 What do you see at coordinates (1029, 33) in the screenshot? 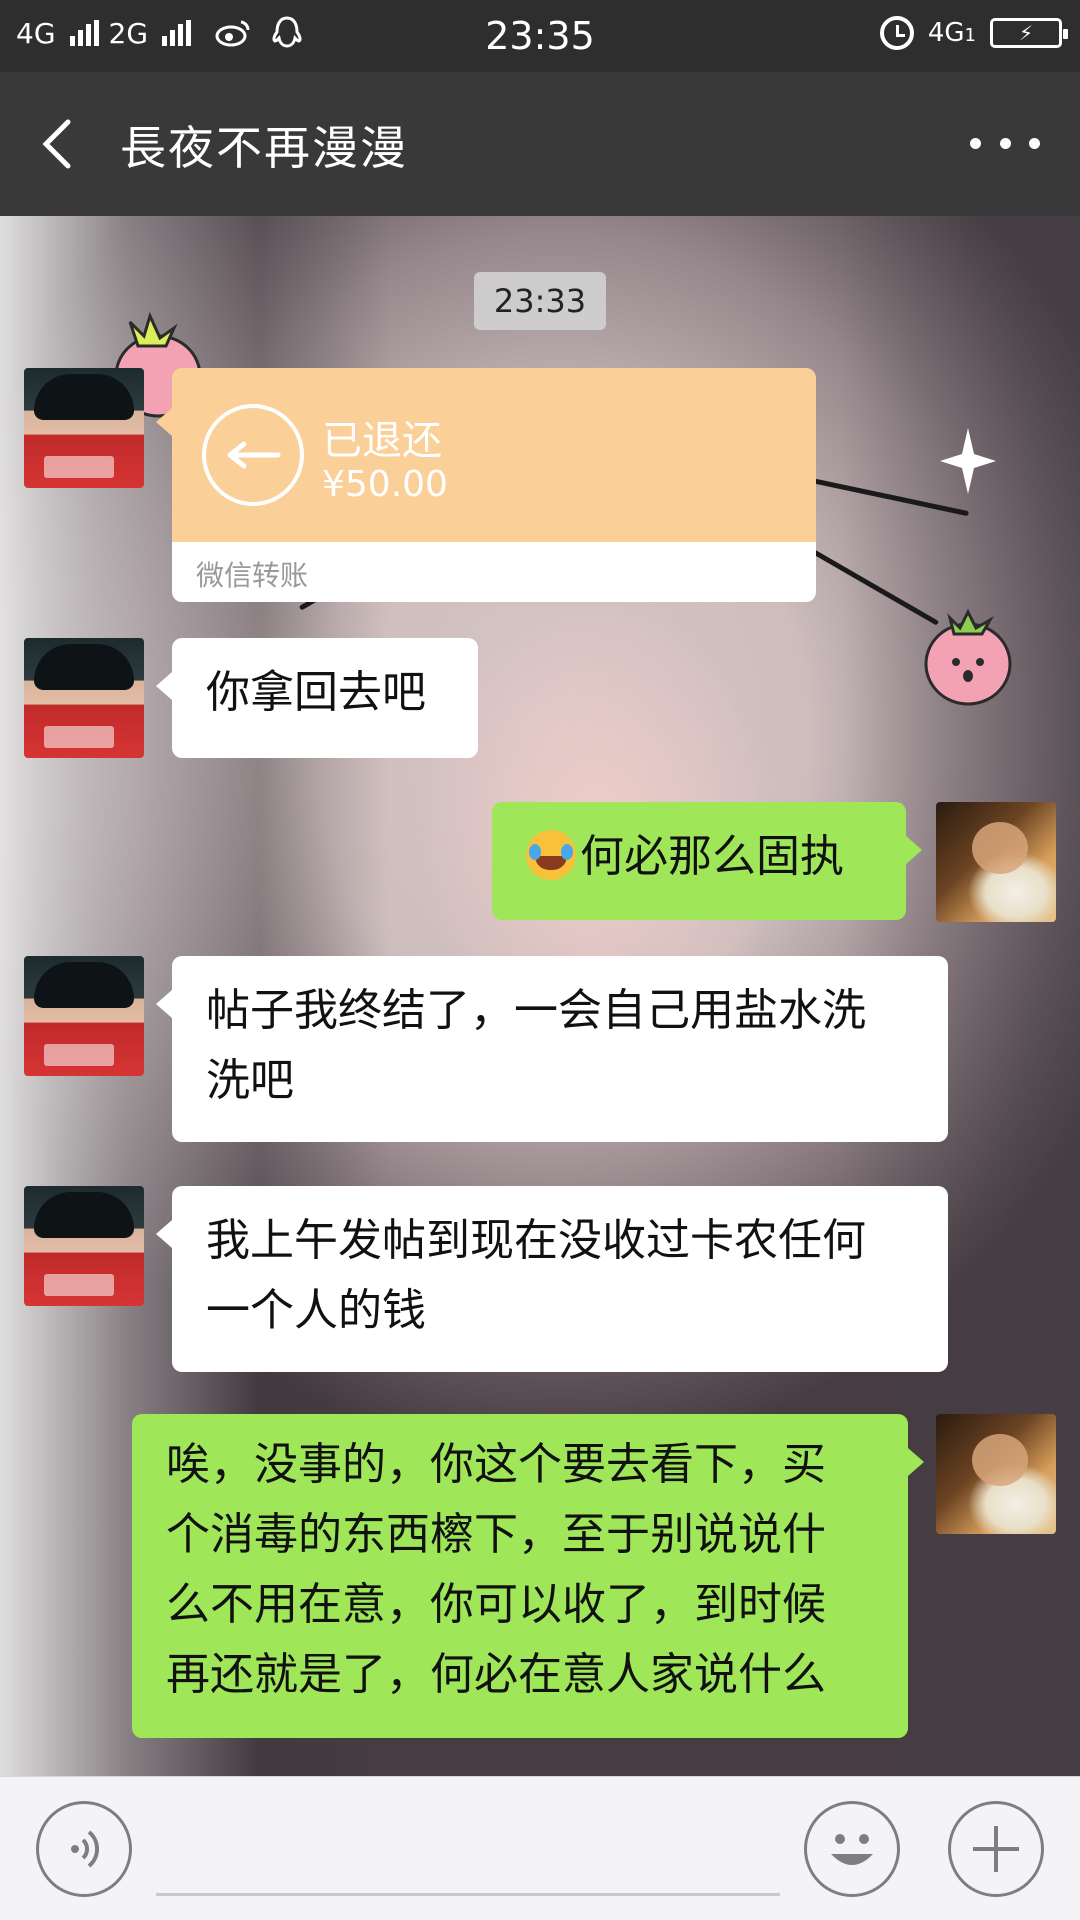
I see `battery-icon: ⚡` at bounding box center [1029, 33].